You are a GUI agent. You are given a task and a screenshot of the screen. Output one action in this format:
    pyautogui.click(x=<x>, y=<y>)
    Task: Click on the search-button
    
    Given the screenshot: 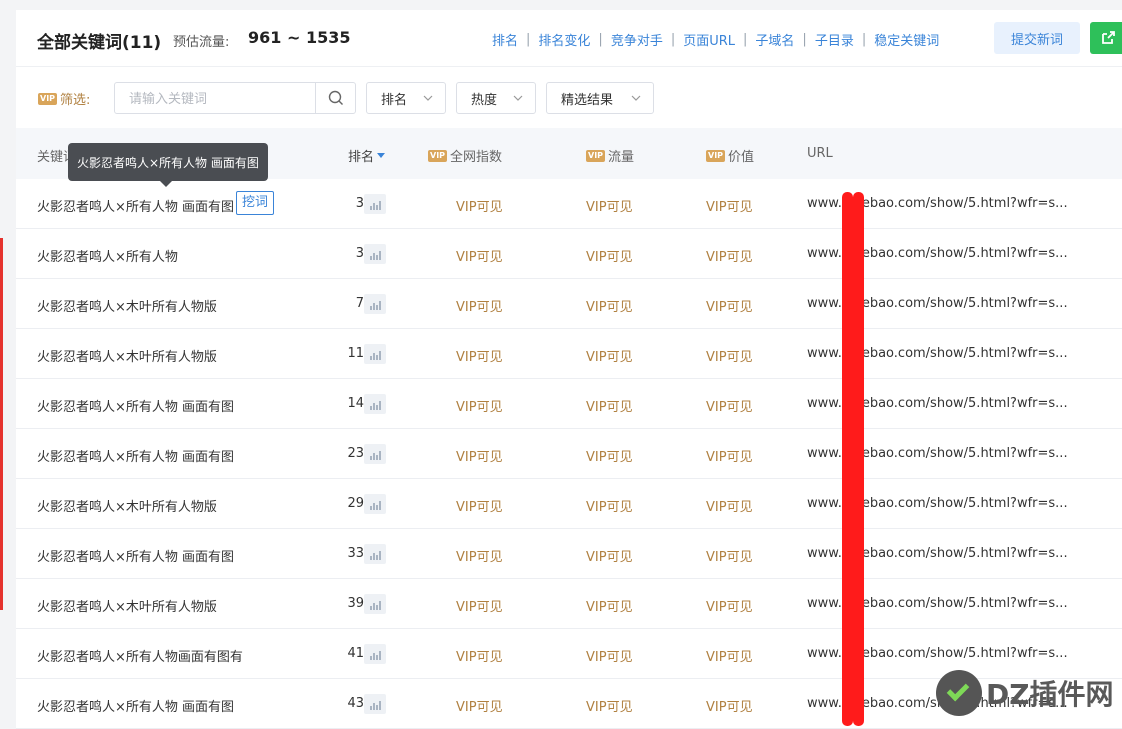 What is the action you would take?
    pyautogui.click(x=335, y=98)
    